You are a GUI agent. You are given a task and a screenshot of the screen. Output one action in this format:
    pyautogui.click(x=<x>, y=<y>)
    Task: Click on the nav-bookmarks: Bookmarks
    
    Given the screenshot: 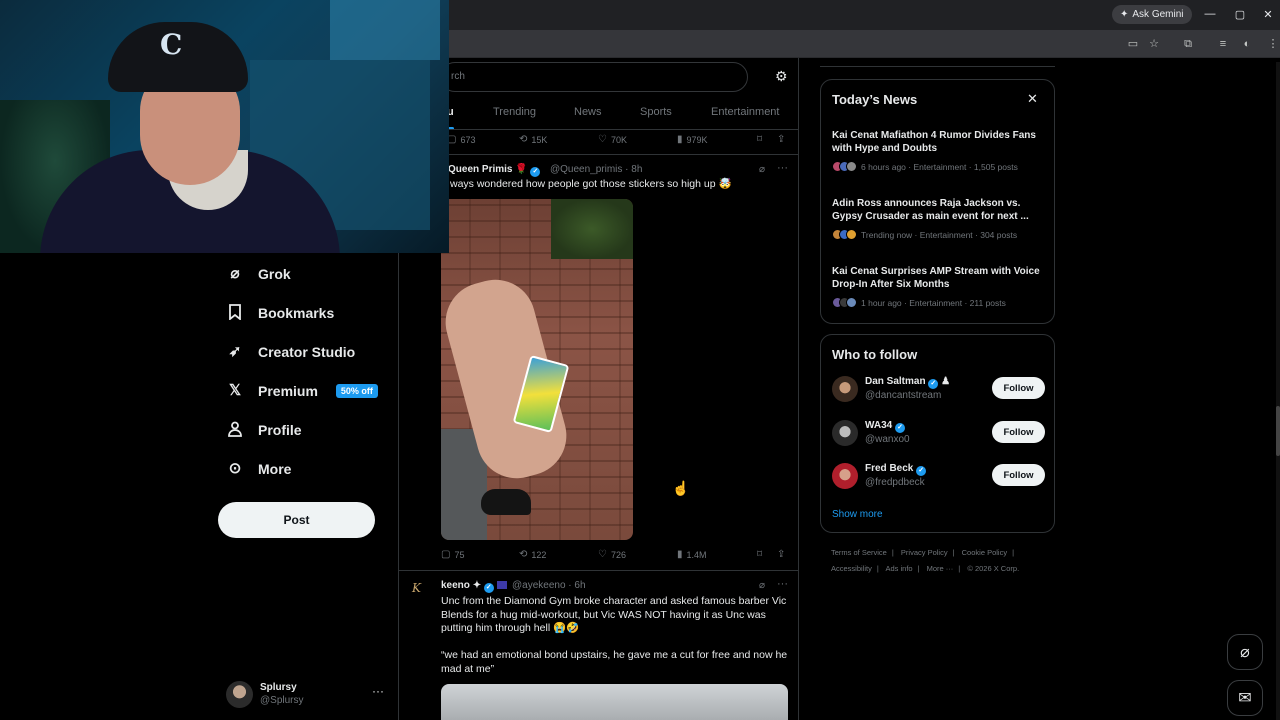 What is the action you would take?
    pyautogui.click(x=280, y=313)
    